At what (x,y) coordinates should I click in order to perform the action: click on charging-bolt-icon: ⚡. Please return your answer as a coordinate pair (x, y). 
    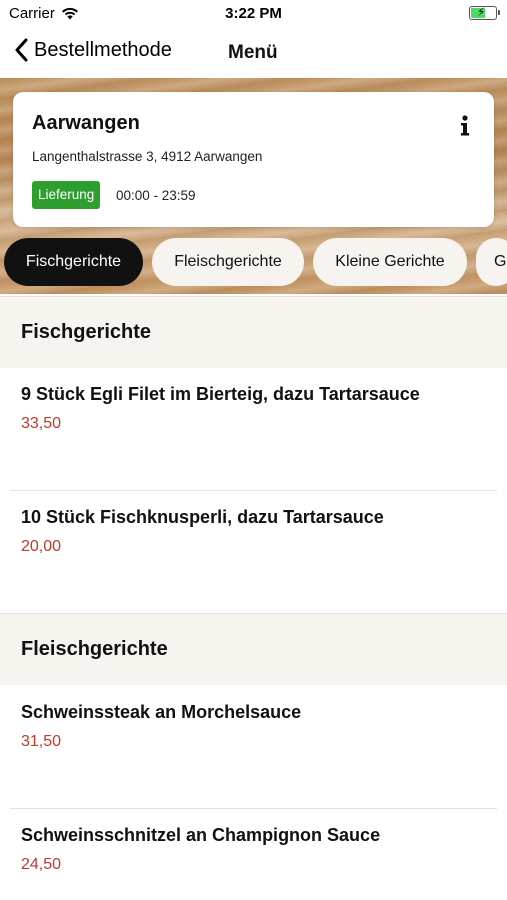
    Looking at the image, I should click on (481, 12).